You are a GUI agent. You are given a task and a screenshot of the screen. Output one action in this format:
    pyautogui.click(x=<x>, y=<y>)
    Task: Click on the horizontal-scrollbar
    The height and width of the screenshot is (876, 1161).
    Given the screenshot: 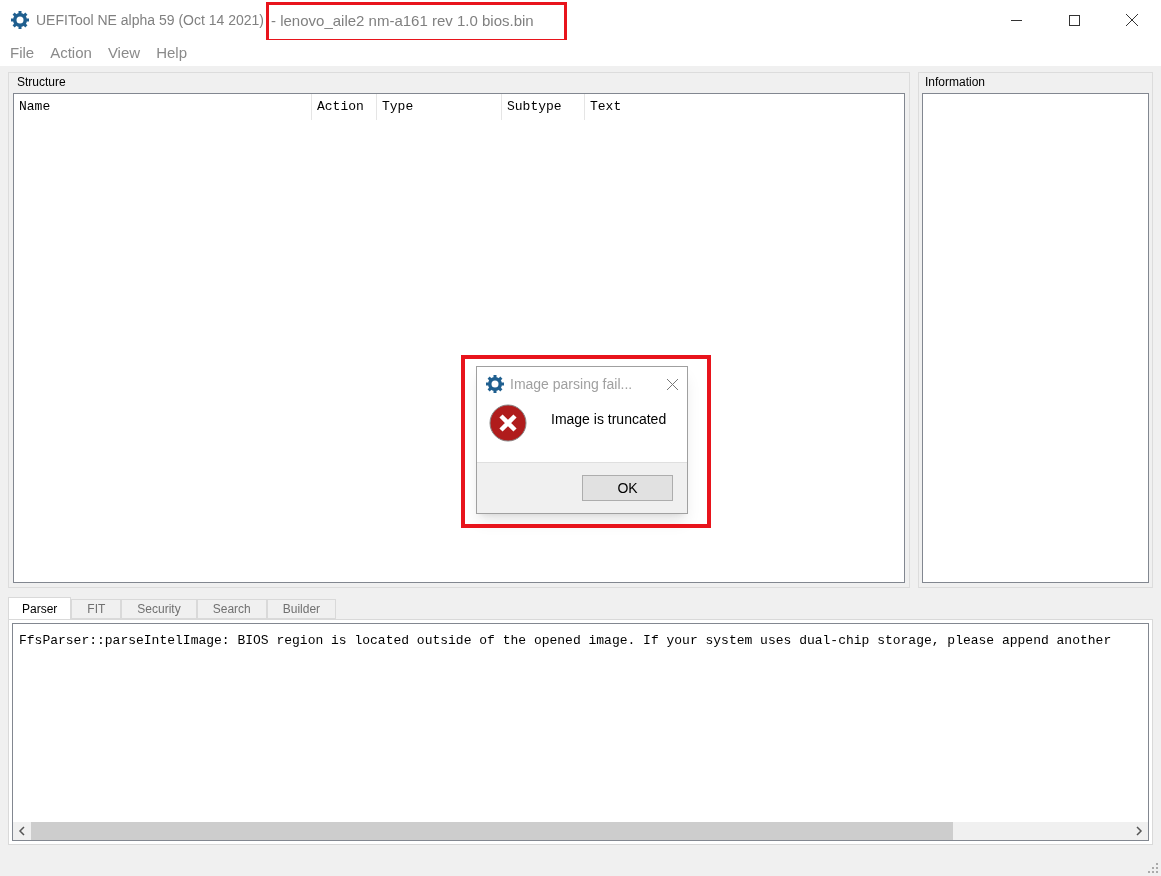 What is the action you would take?
    pyautogui.click(x=580, y=831)
    